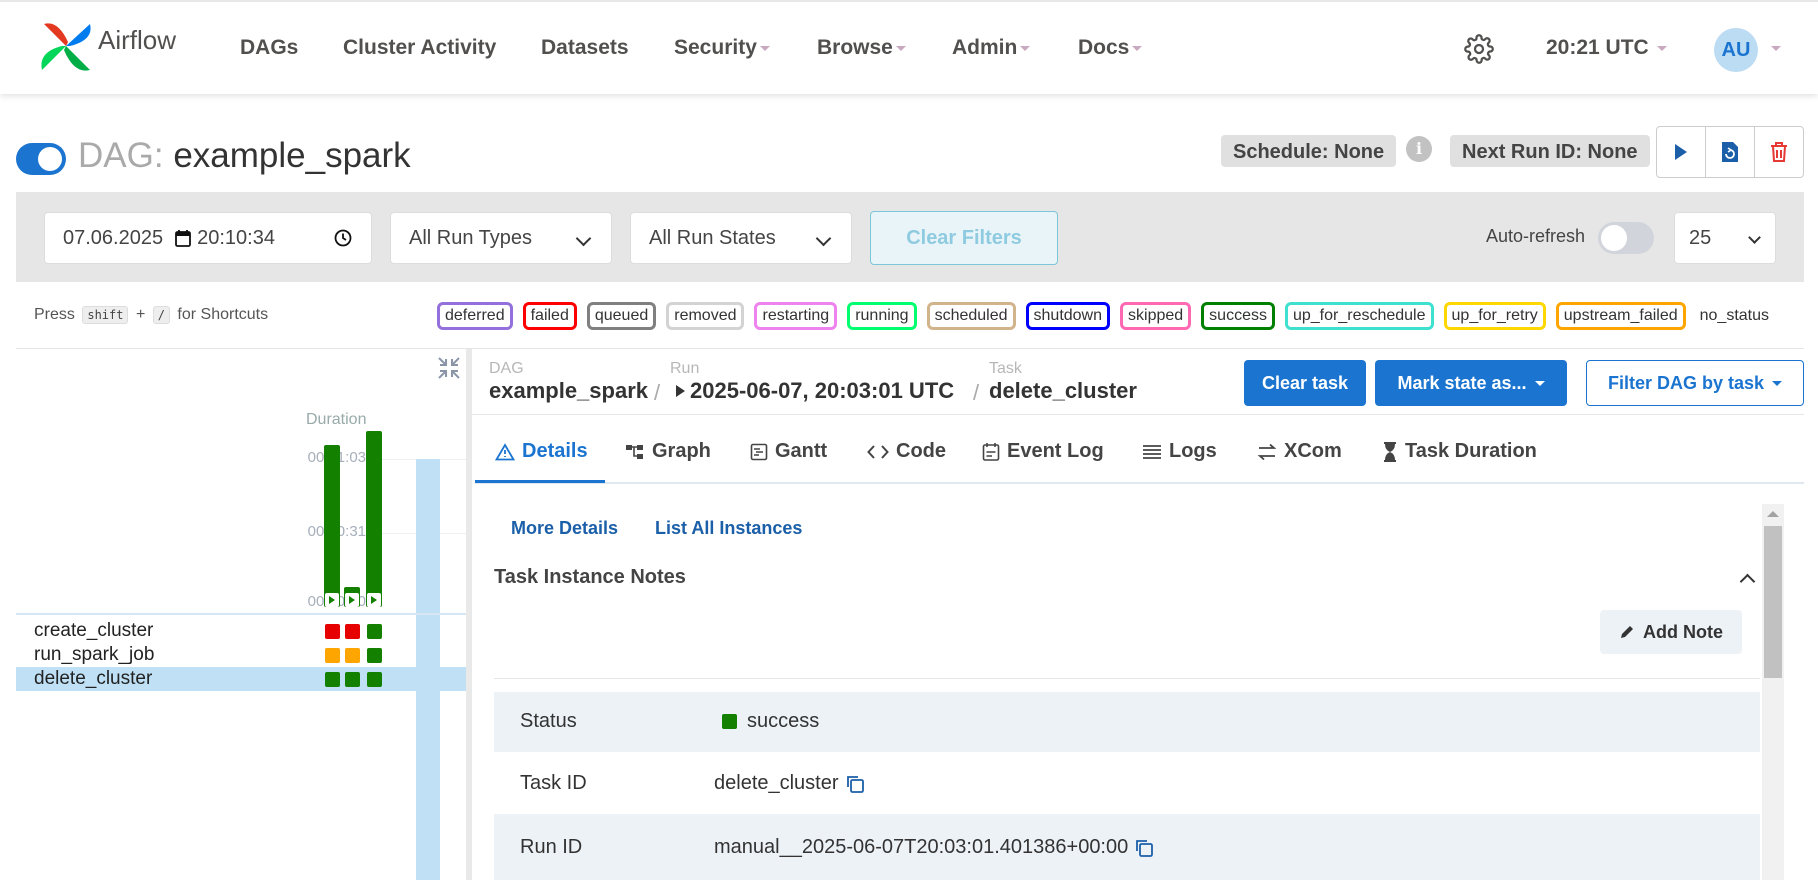 The height and width of the screenshot is (880, 1818). I want to click on shortcuts-hint: Press shift + / for Shortcuts, so click(151, 315).